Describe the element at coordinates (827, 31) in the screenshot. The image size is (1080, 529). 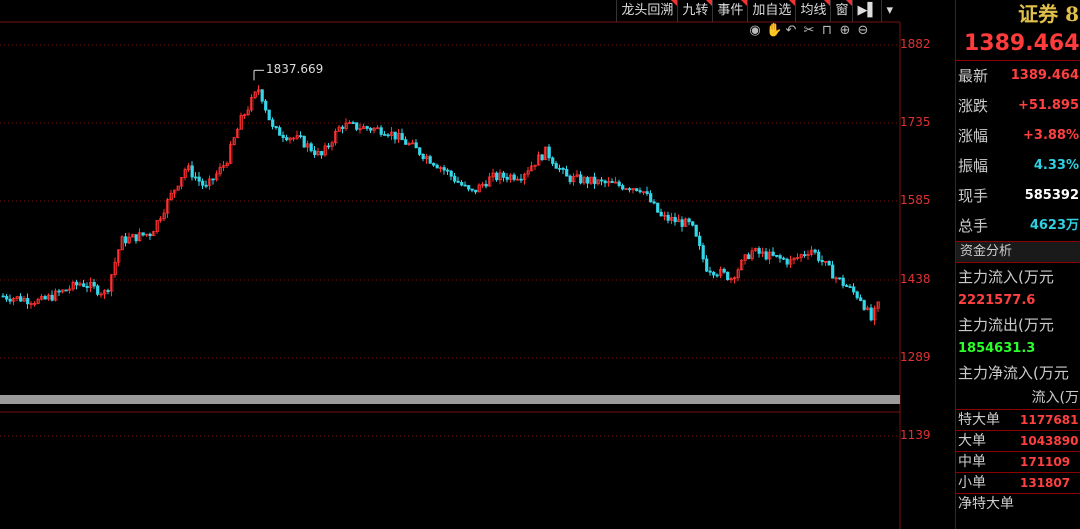
I see `lock-icon: ⊓` at that location.